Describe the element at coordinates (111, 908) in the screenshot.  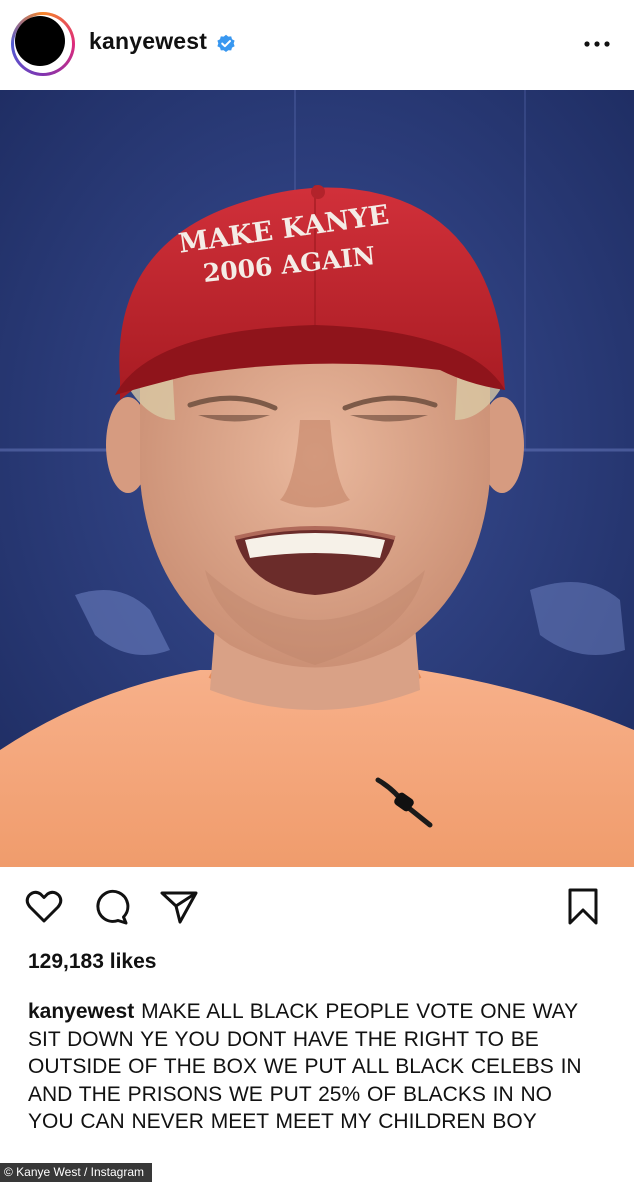
I see `comment-icon` at that location.